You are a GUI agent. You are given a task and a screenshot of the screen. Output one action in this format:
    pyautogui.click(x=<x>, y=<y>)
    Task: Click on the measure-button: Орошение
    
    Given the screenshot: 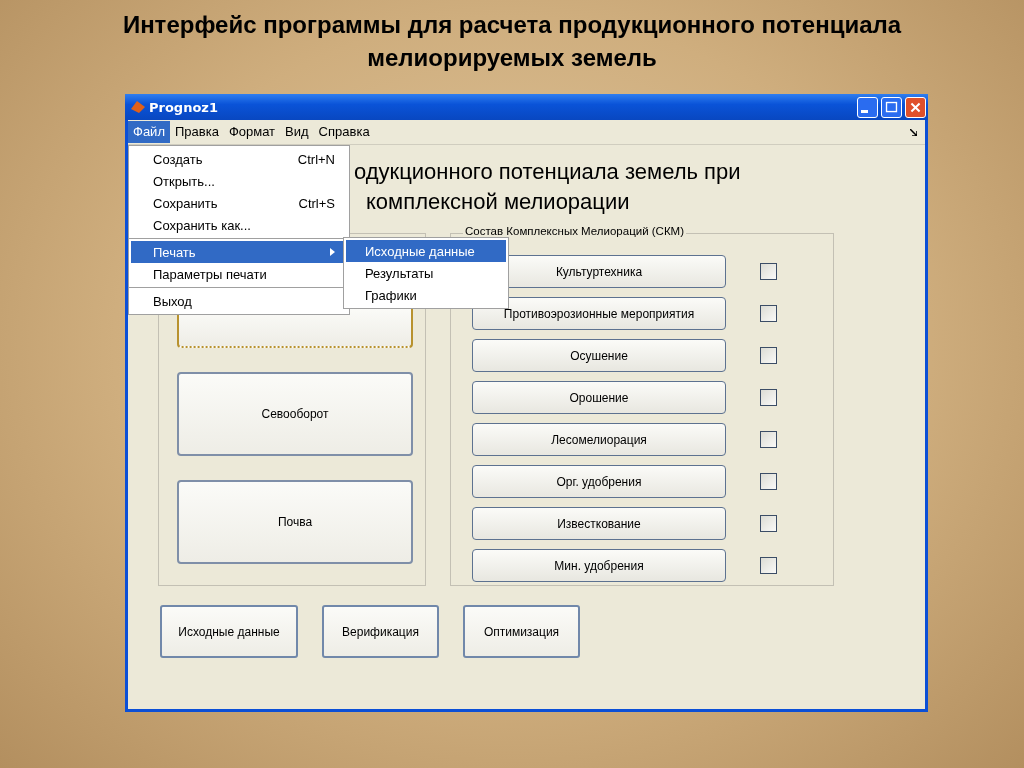 What is the action you would take?
    pyautogui.click(x=599, y=397)
    